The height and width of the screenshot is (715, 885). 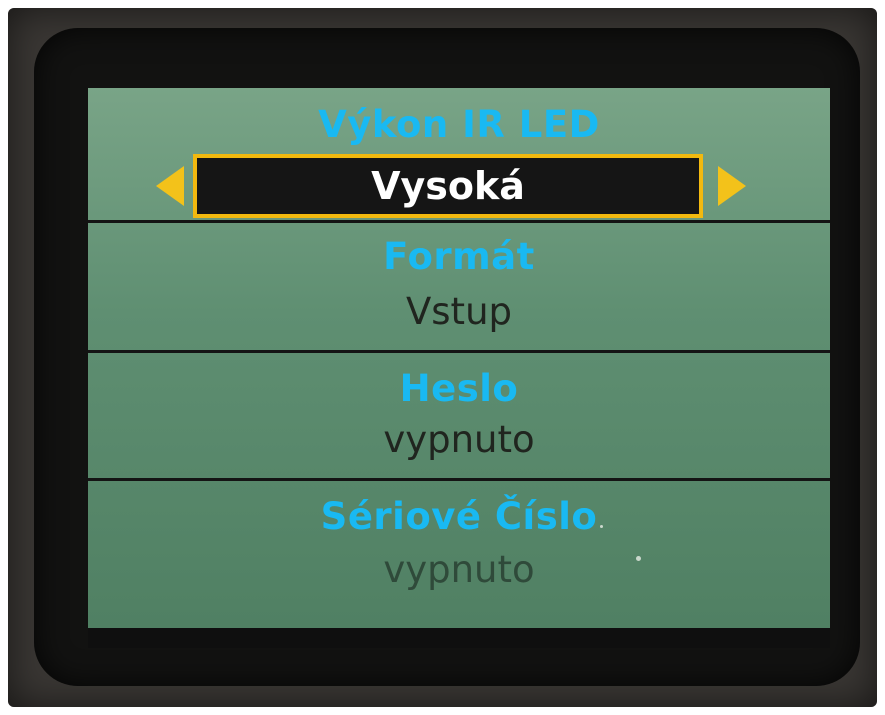 I want to click on menu-item-serial-number: Sériové Číslo vypnuto, so click(x=459, y=543).